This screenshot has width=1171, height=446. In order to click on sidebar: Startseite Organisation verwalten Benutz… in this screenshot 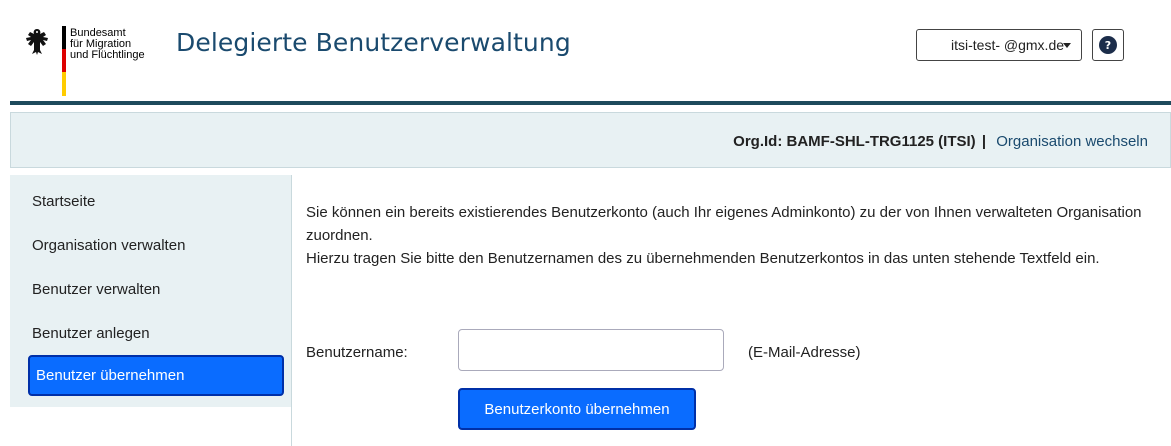, I will do `click(150, 291)`.